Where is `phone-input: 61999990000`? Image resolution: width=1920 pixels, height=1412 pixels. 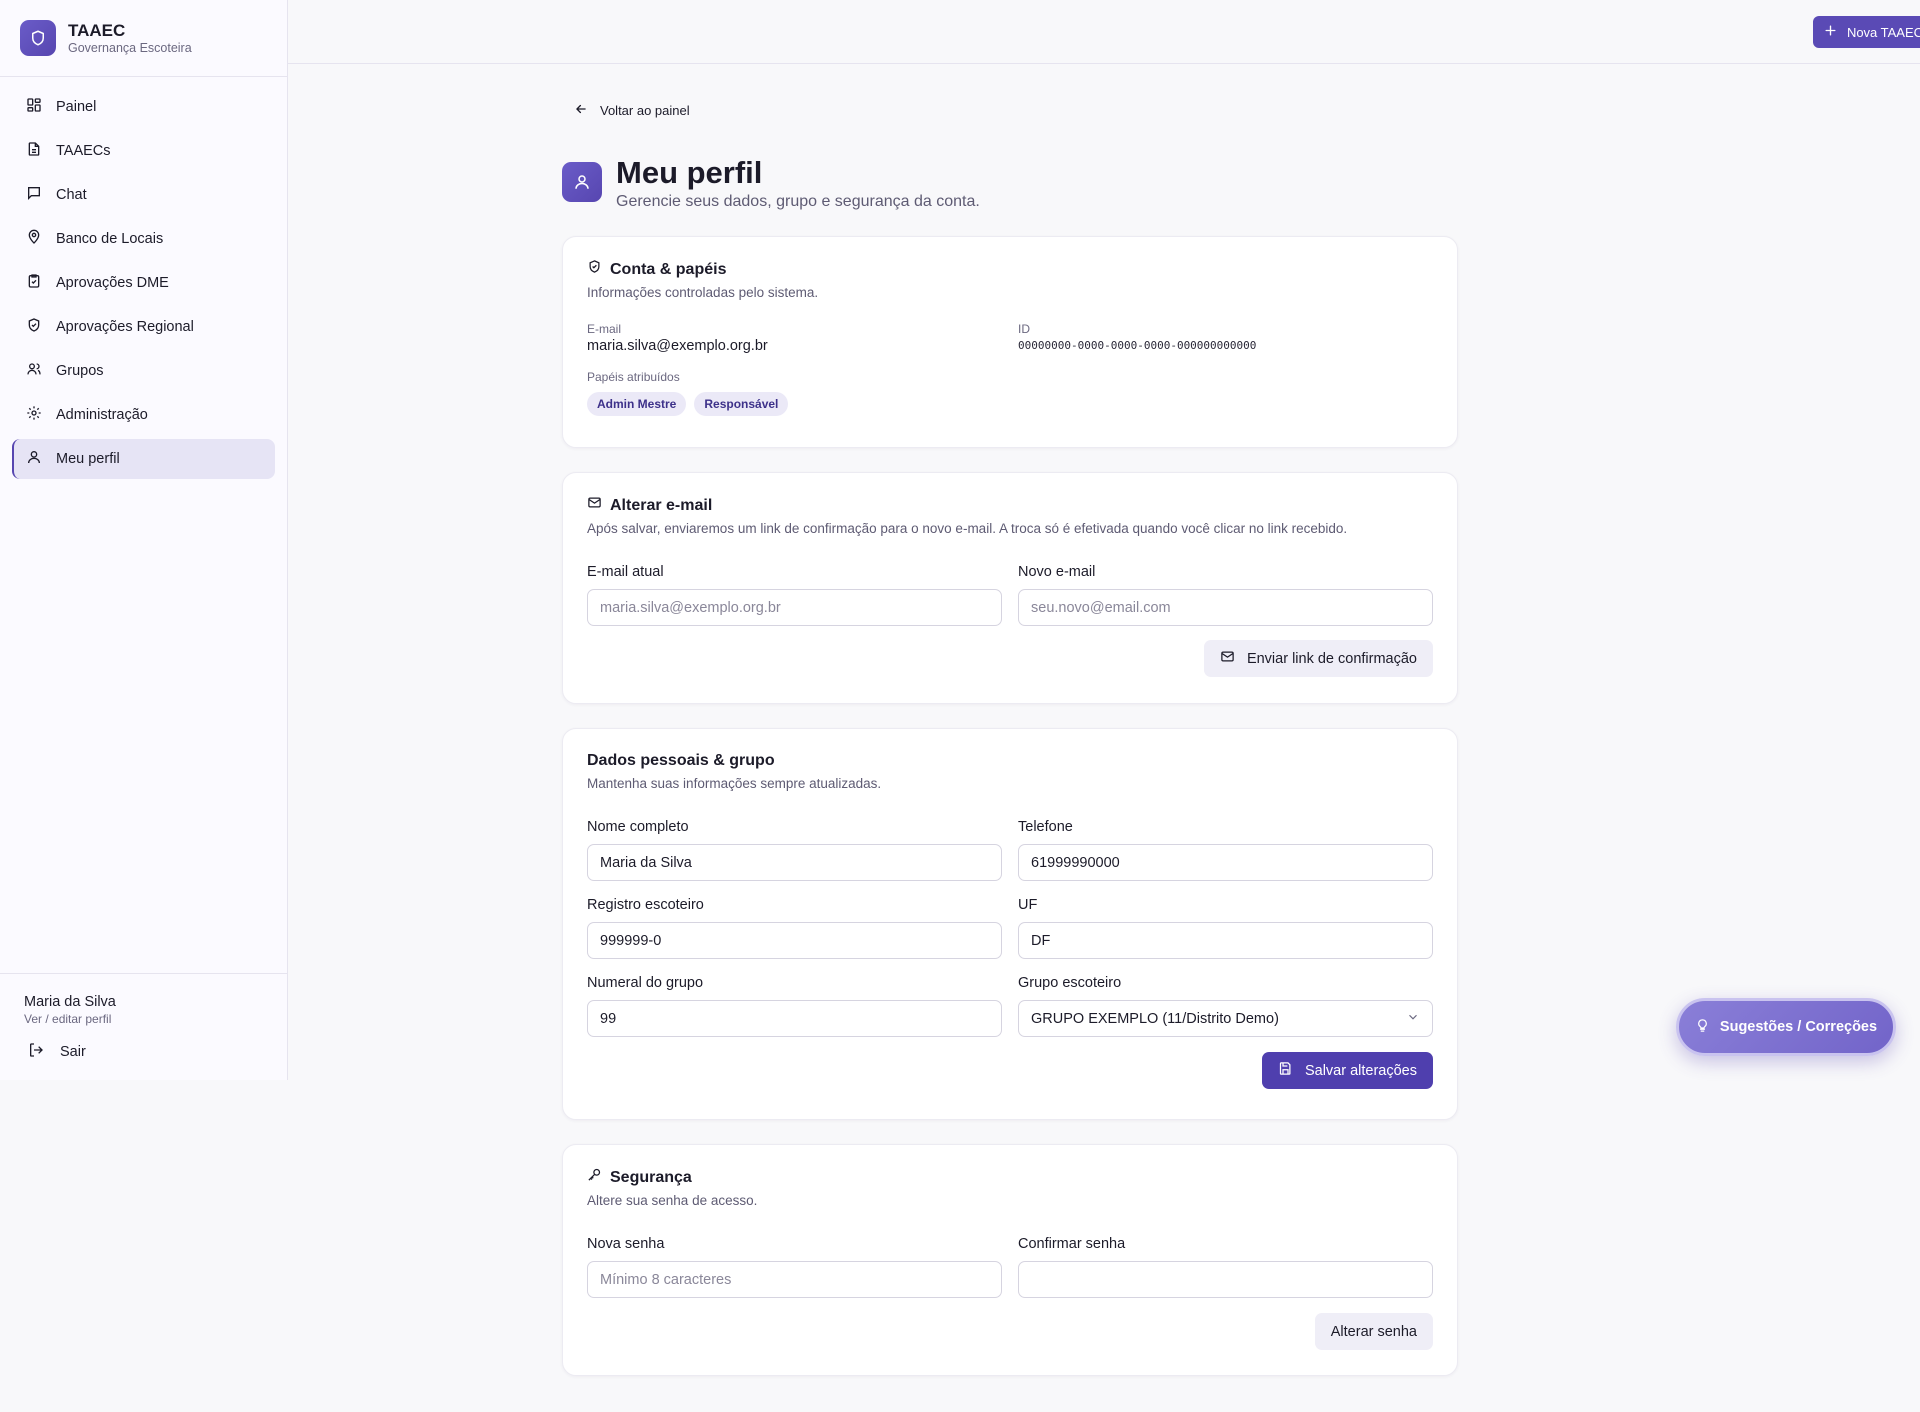
phone-input: 61999990000 is located at coordinates (1225, 862).